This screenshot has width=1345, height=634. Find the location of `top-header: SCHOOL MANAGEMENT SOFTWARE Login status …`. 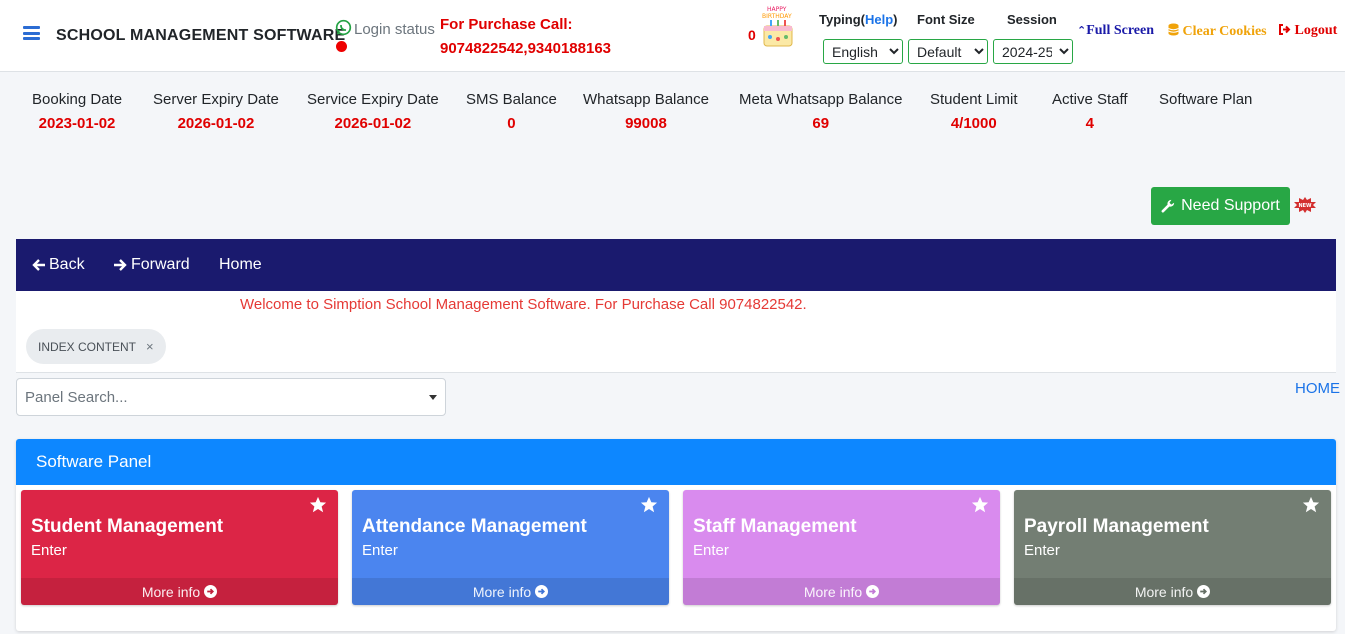

top-header: SCHOOL MANAGEMENT SOFTWARE Login status … is located at coordinates (672, 36).